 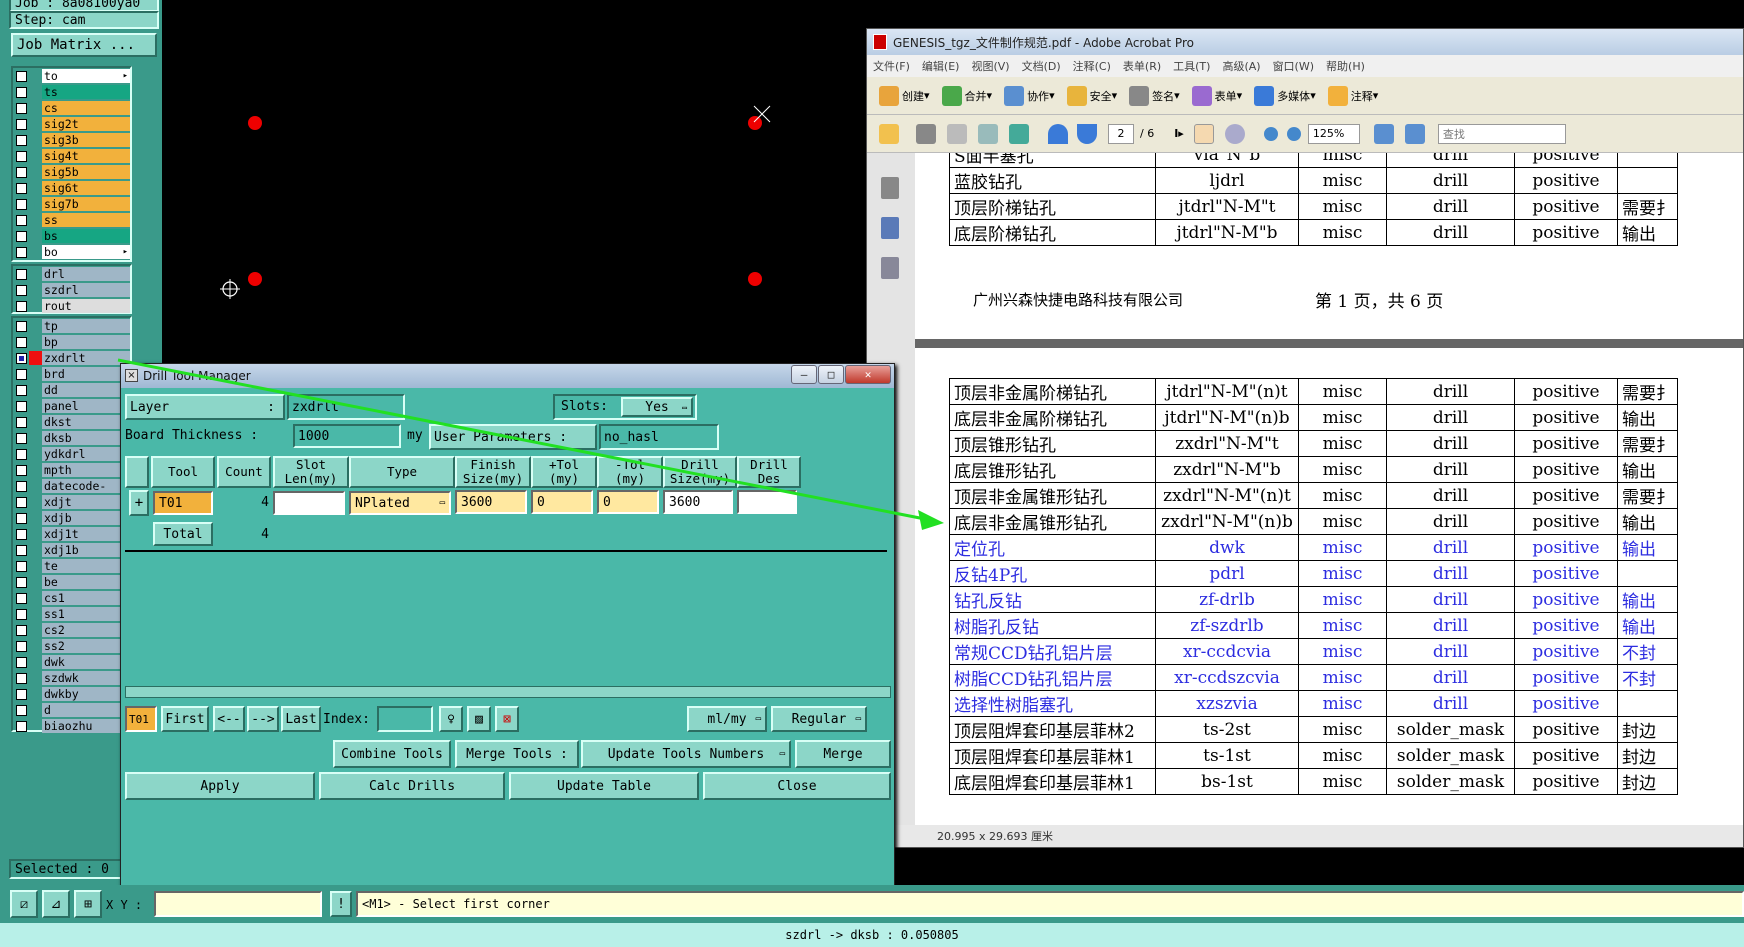 What do you see at coordinates (966, 95) in the screenshot?
I see `toolbar-combine-button: 合并 ▾` at bounding box center [966, 95].